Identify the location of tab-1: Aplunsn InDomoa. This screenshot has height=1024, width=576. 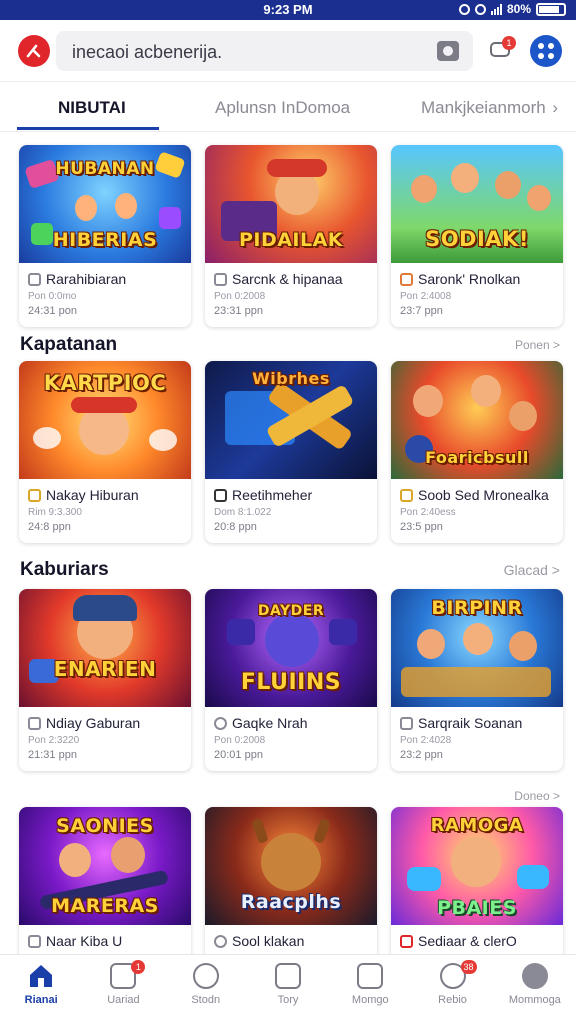
(282, 108).